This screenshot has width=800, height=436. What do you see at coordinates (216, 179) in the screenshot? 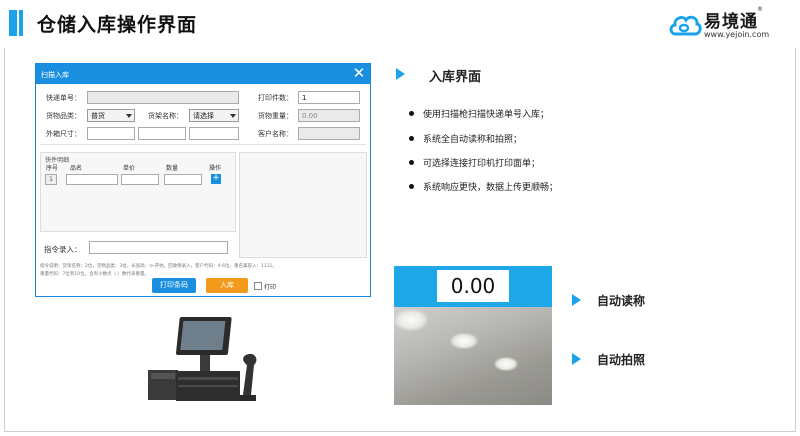
I see `add-row-button: +` at bounding box center [216, 179].